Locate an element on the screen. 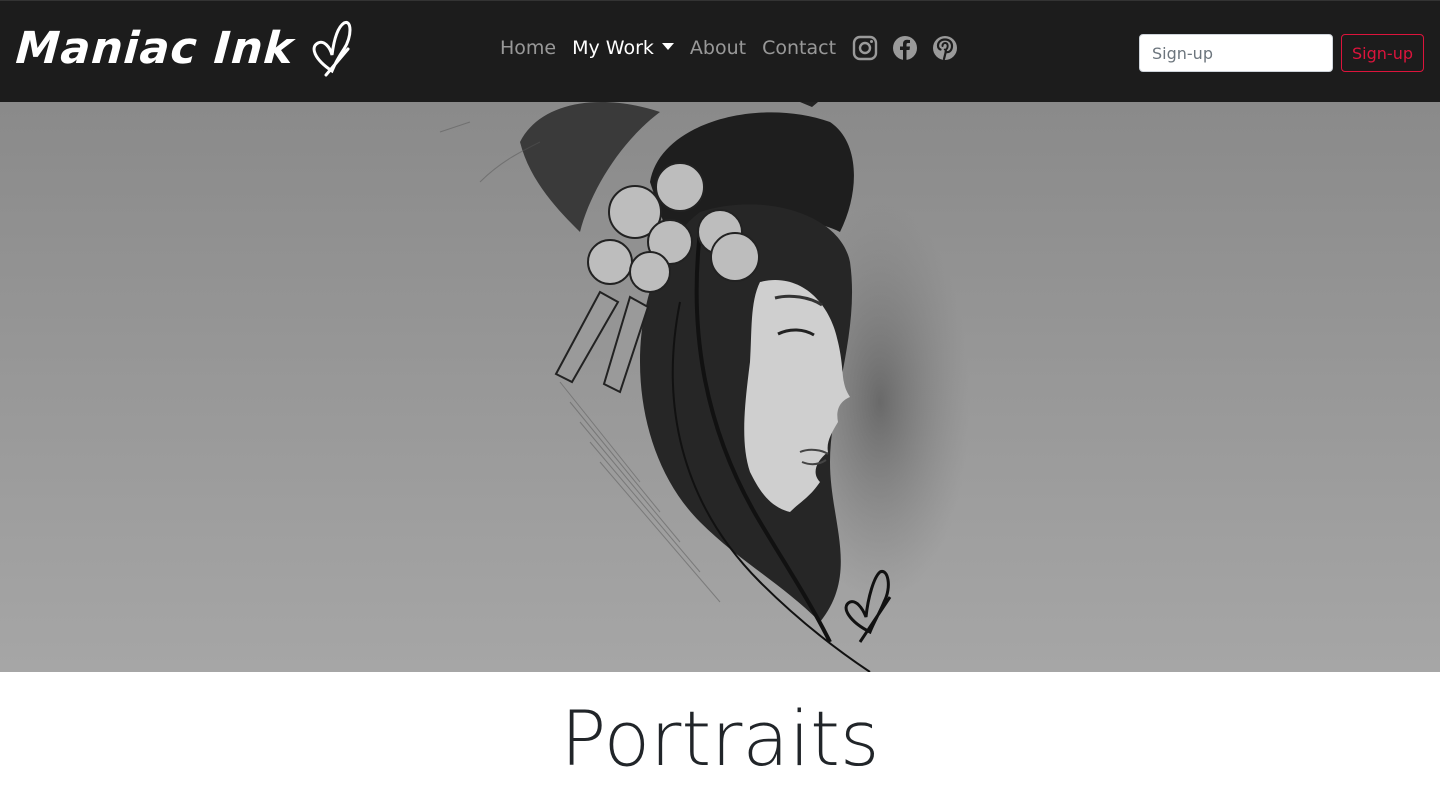 The height and width of the screenshot is (790, 1440). nav-about: About is located at coordinates (718, 48).